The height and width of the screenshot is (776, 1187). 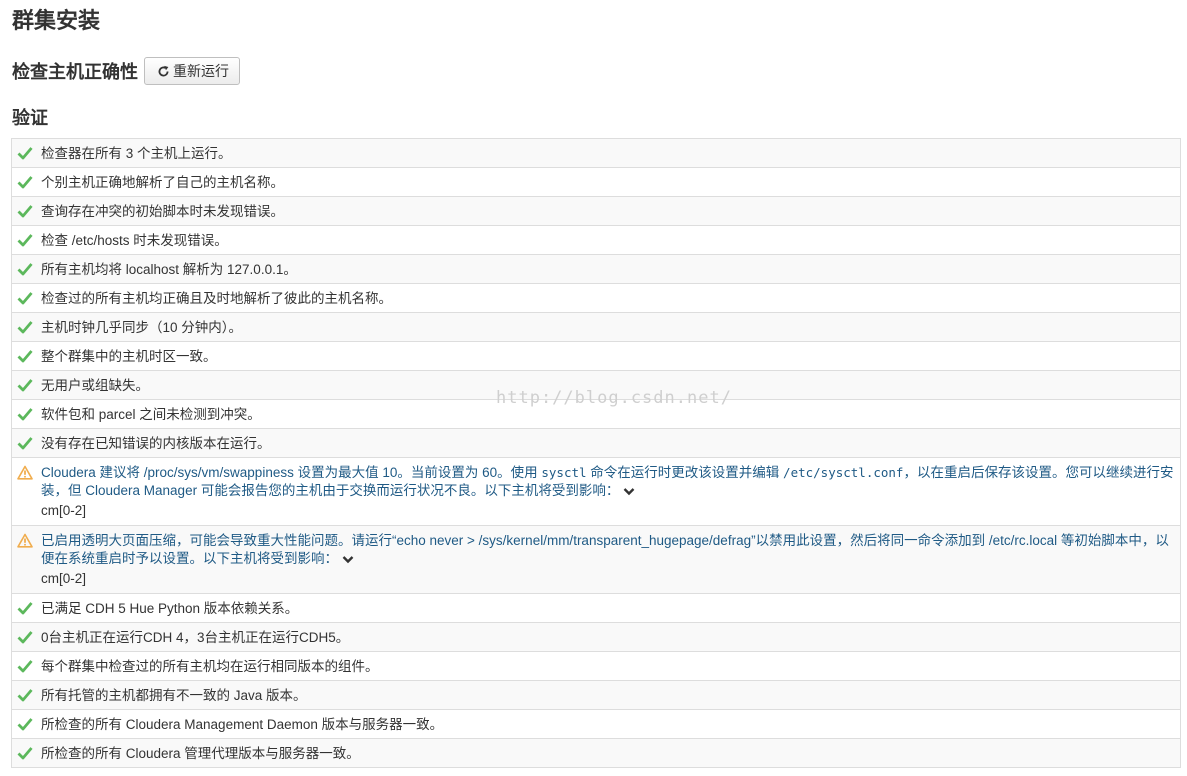 I want to click on rerun-button: 重新运行, so click(x=192, y=71).